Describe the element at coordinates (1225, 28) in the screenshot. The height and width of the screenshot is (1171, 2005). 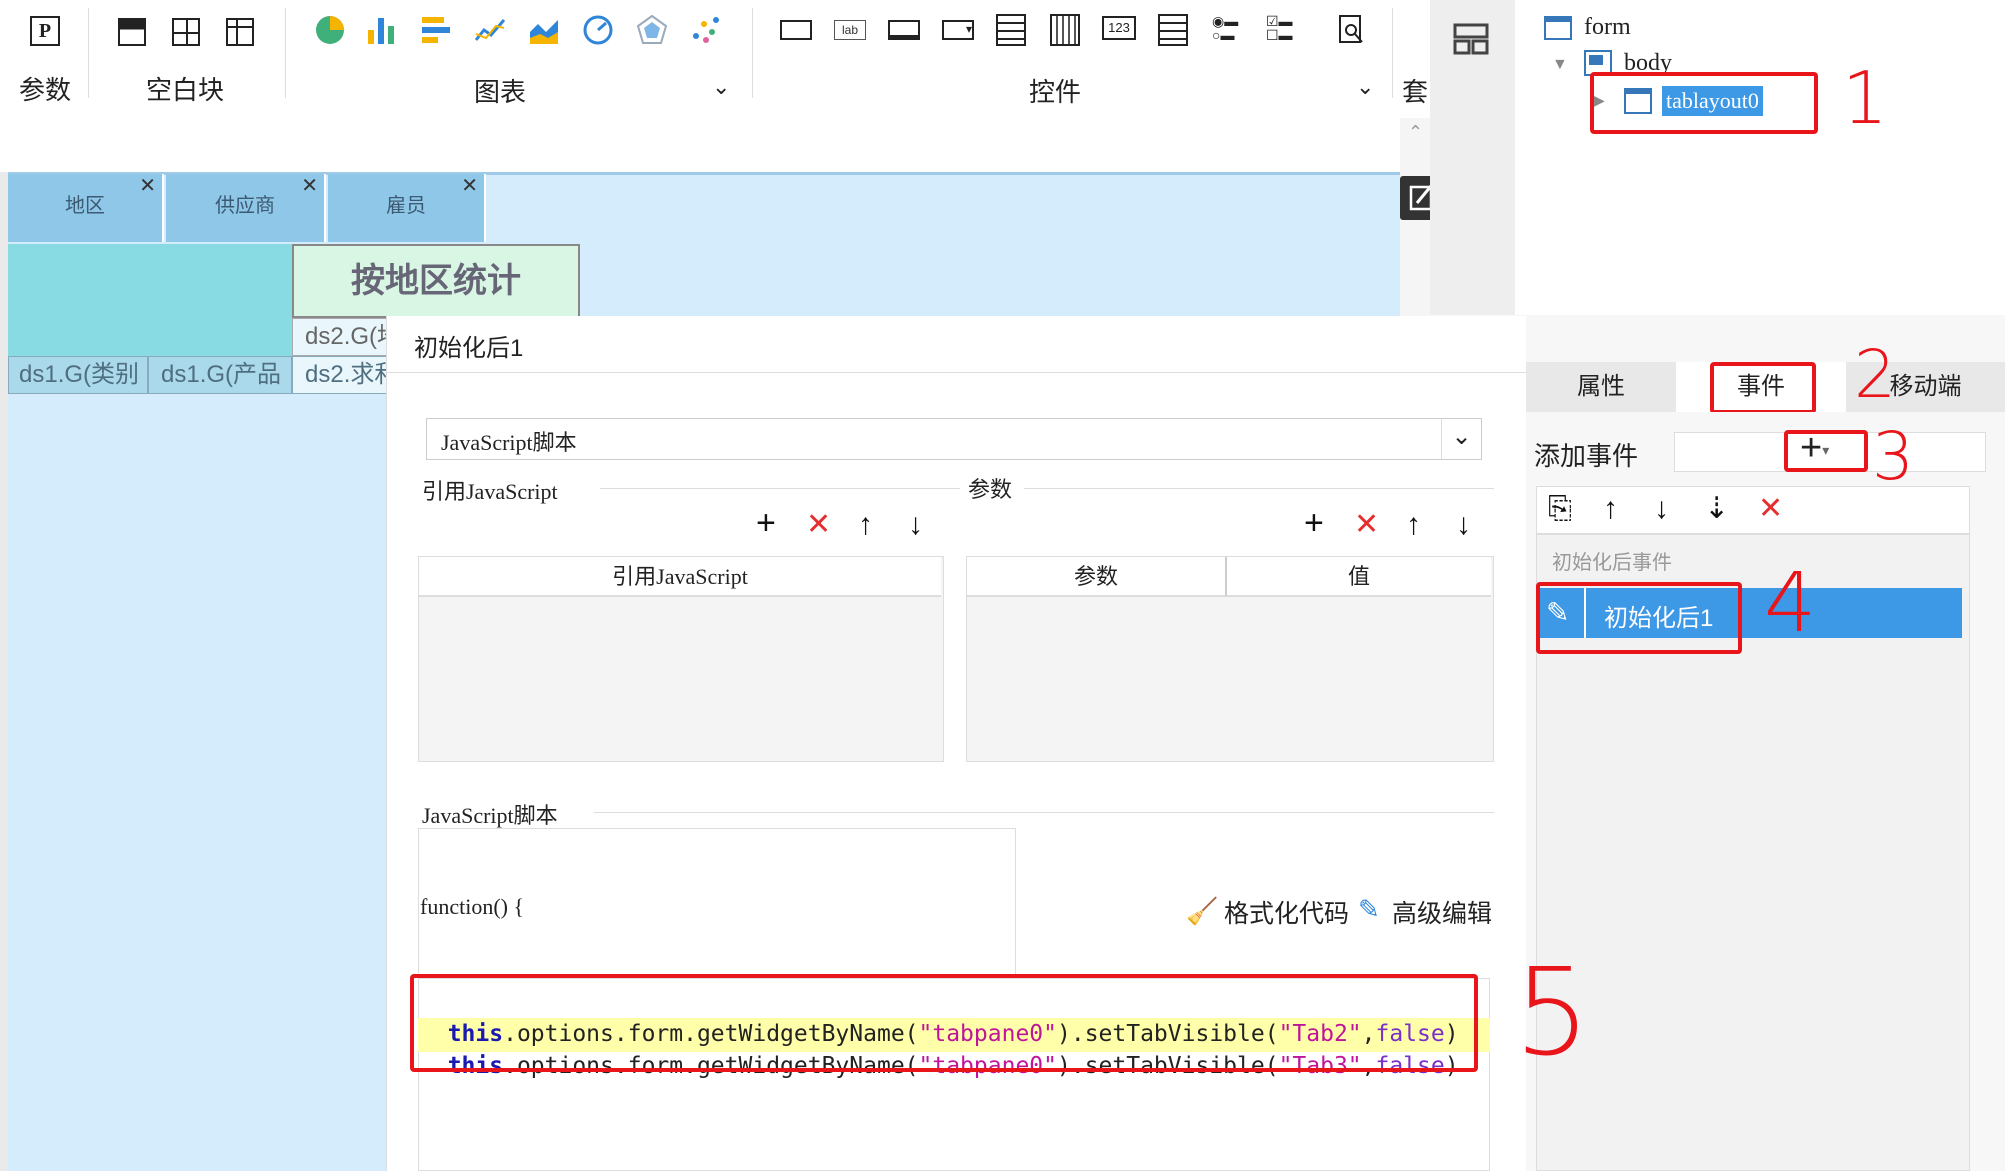
I see `radio-group-icon: ◉▬ ○▬` at that location.